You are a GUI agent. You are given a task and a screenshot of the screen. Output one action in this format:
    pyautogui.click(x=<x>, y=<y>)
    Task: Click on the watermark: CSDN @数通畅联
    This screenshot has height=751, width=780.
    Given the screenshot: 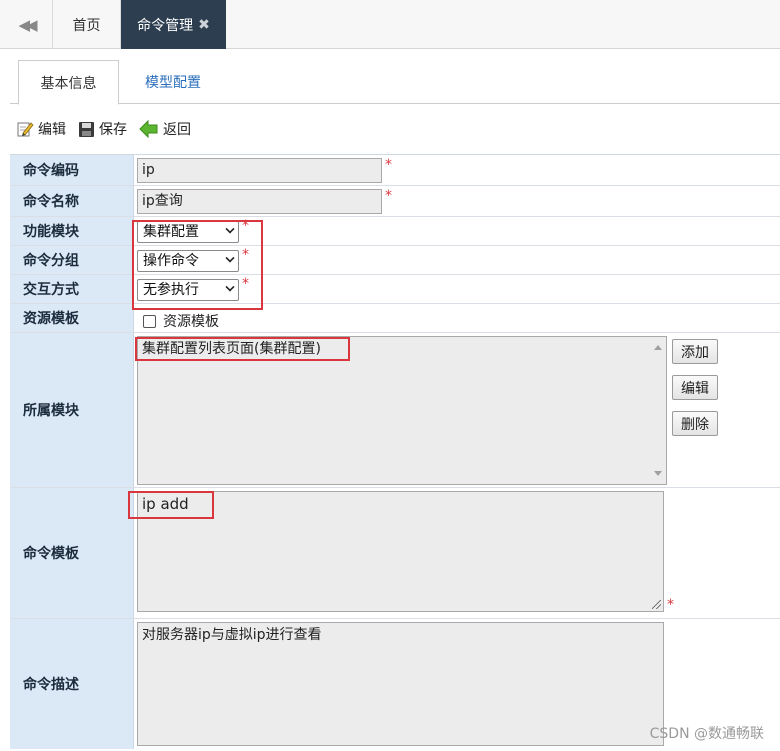 What is the action you would take?
    pyautogui.click(x=706, y=734)
    